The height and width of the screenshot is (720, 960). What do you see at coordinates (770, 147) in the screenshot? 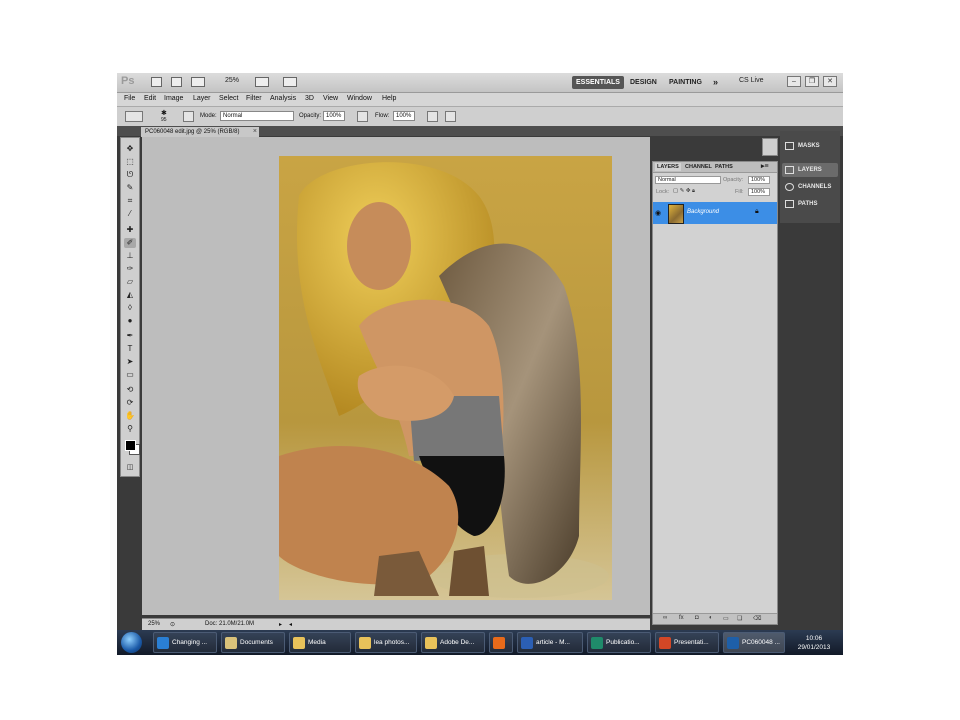
I see `collapsed-panel-dock` at bounding box center [770, 147].